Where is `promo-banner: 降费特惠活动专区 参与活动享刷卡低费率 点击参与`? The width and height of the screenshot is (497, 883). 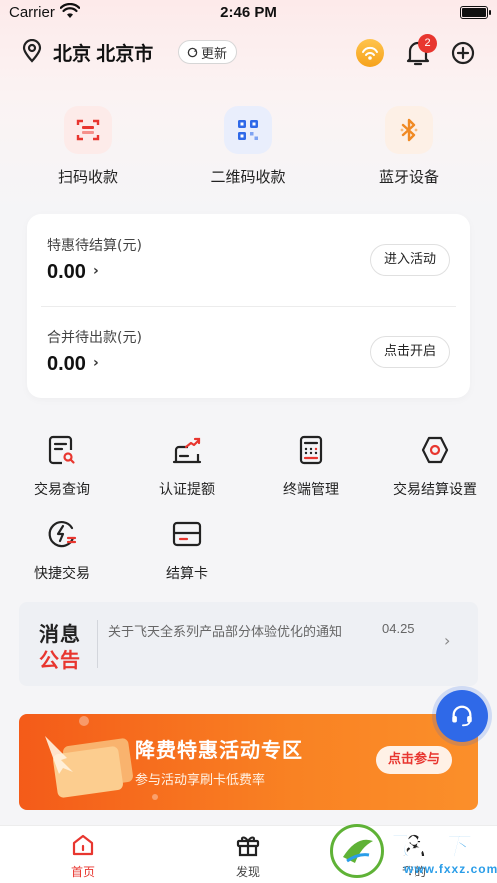 promo-banner: 降费特惠活动专区 参与活动享刷卡低费率 点击参与 is located at coordinates (248, 762).